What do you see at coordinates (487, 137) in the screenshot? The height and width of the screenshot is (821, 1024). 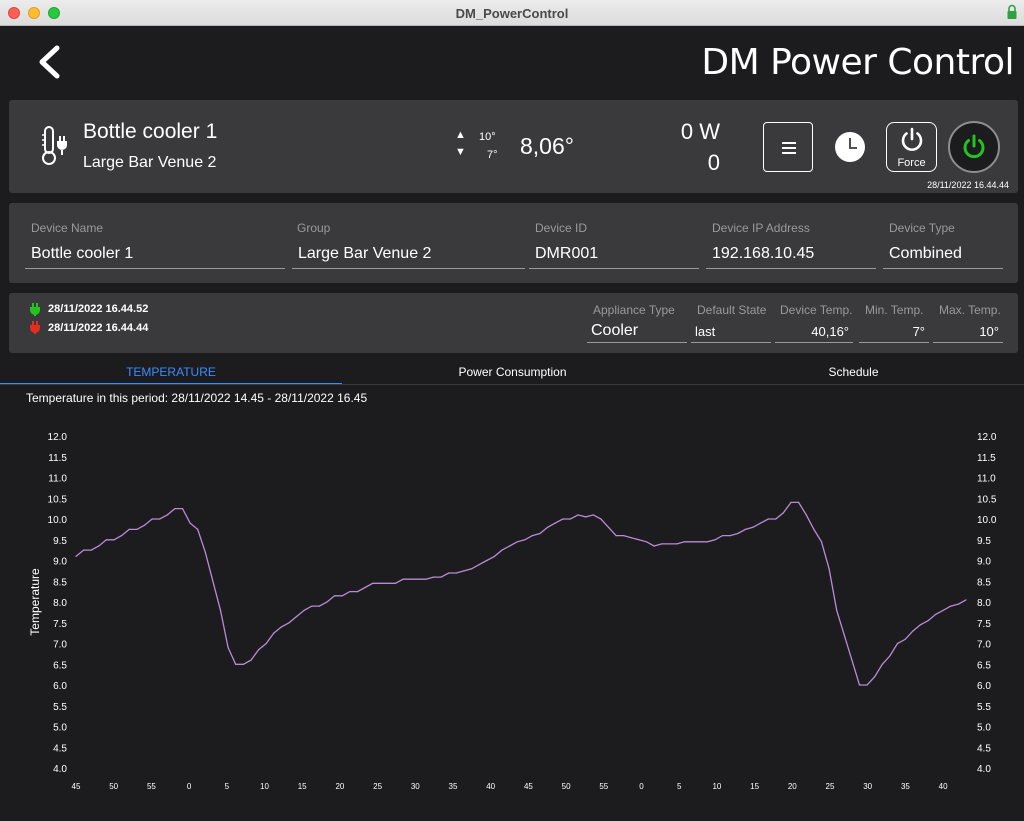 I see `temp-max-value: 10°` at bounding box center [487, 137].